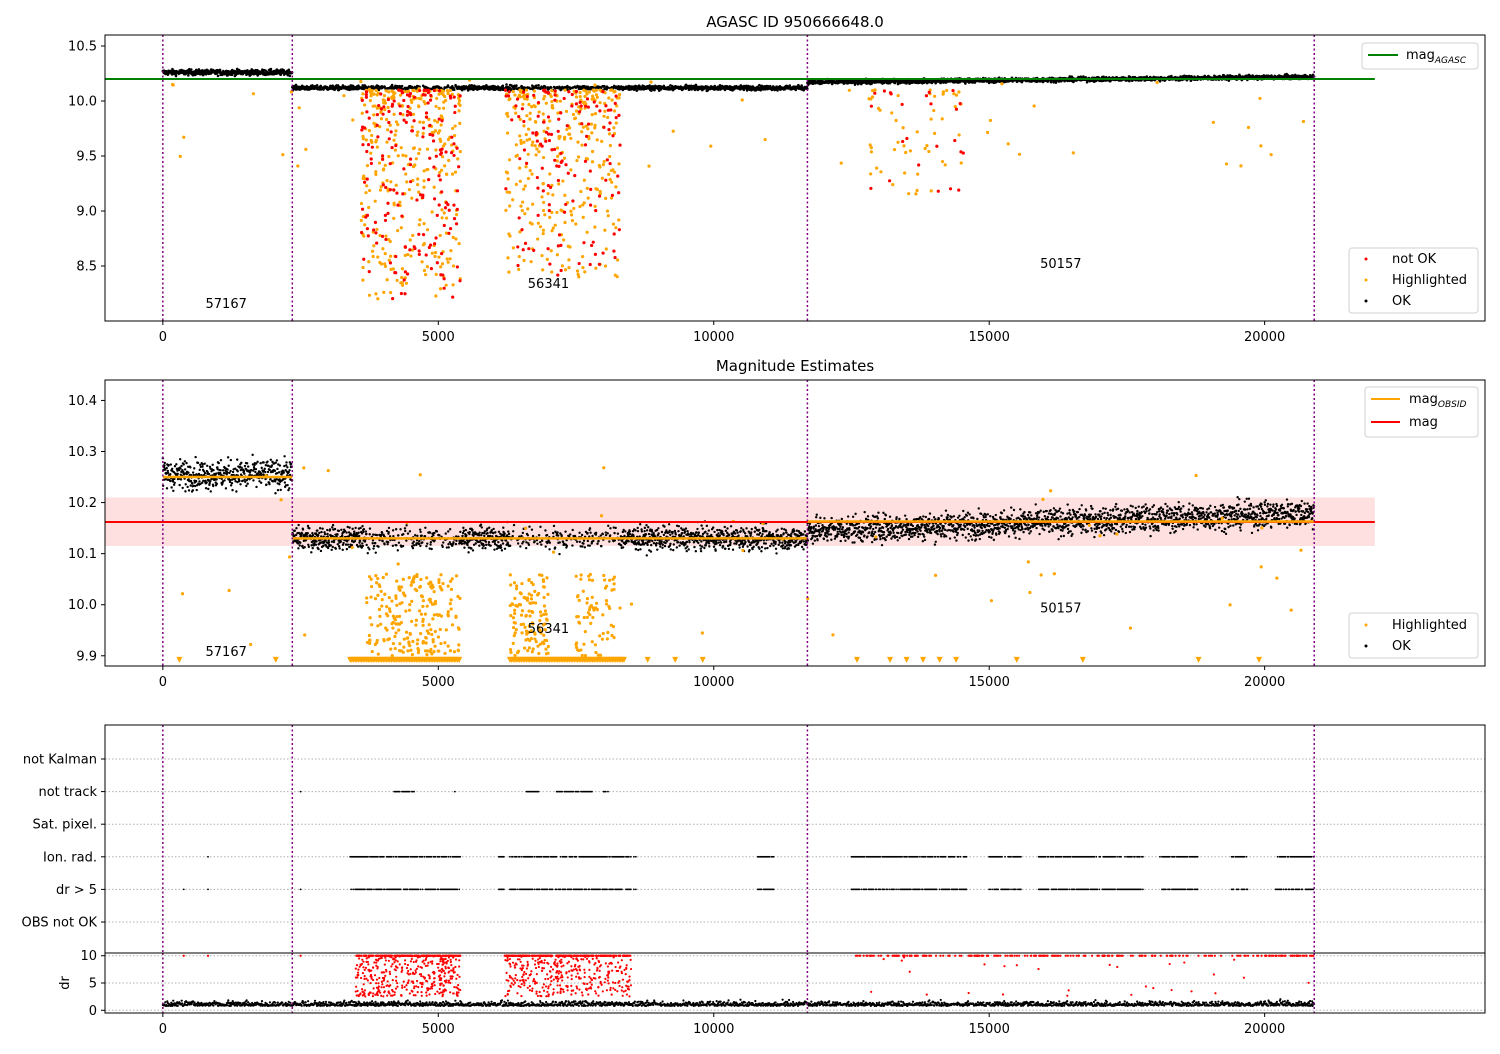  I want to click on legend-label-ok: OK, so click(1401, 301).